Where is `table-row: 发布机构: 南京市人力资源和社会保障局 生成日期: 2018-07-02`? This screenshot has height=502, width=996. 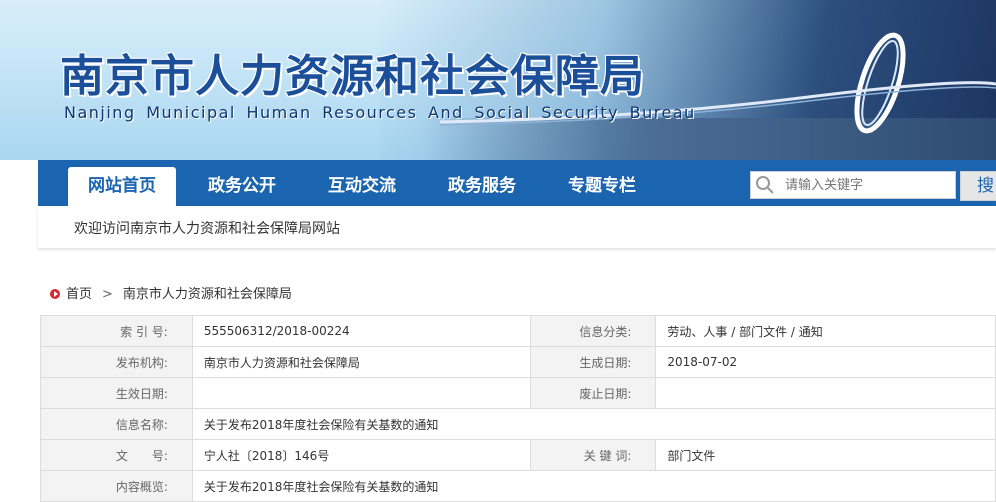
table-row: 发布机构: 南京市人力资源和社会保障局 生成日期: 2018-07-02 is located at coordinates (518, 362).